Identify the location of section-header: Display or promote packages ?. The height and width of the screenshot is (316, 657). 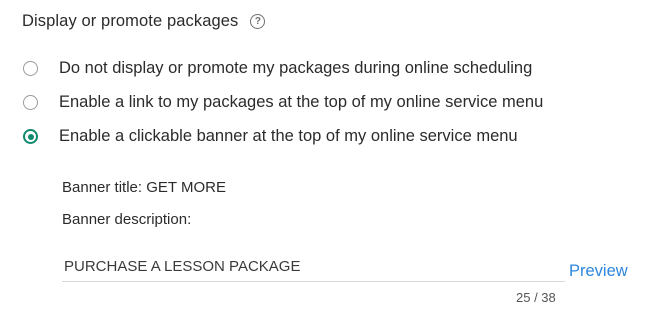
(144, 21).